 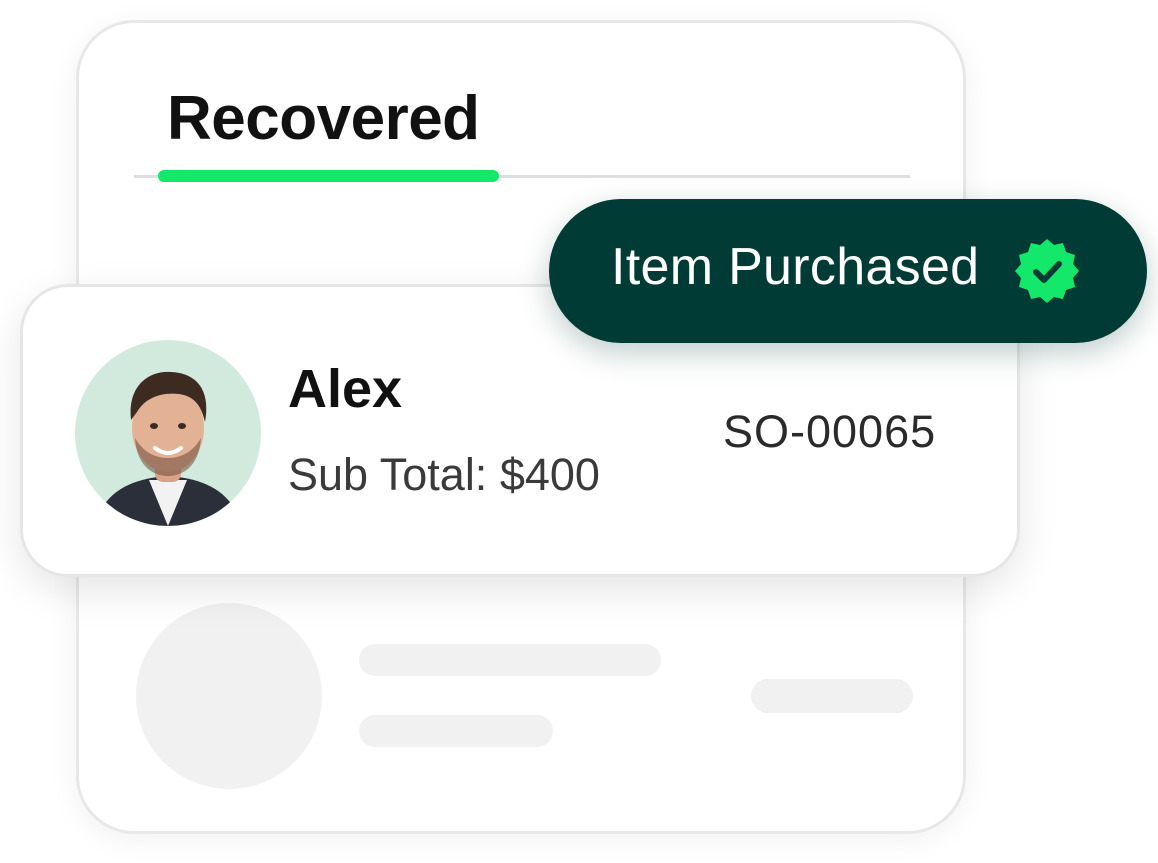 I want to click on status-badge: Item Purchased, so click(x=848, y=271).